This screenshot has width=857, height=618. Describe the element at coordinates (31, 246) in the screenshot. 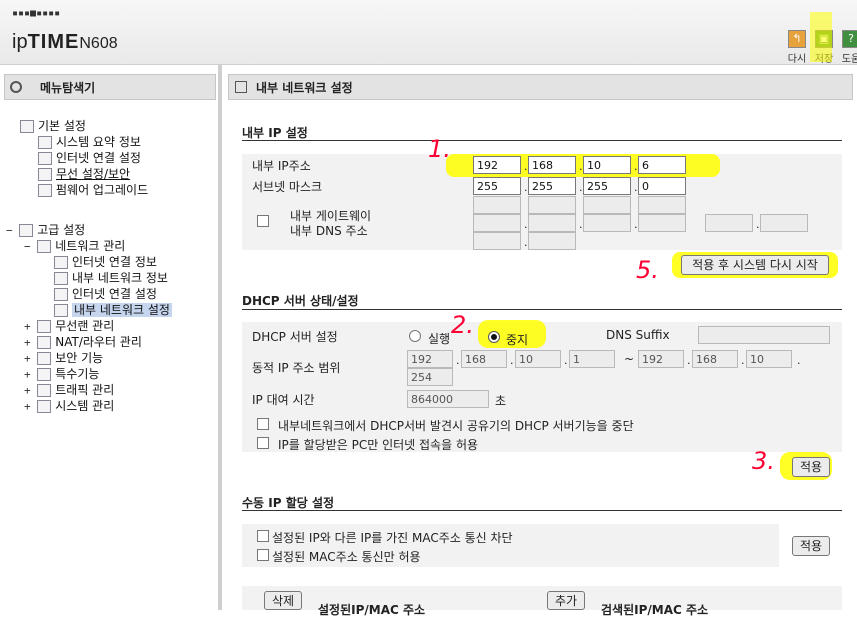

I see `collapse-icon: −` at that location.